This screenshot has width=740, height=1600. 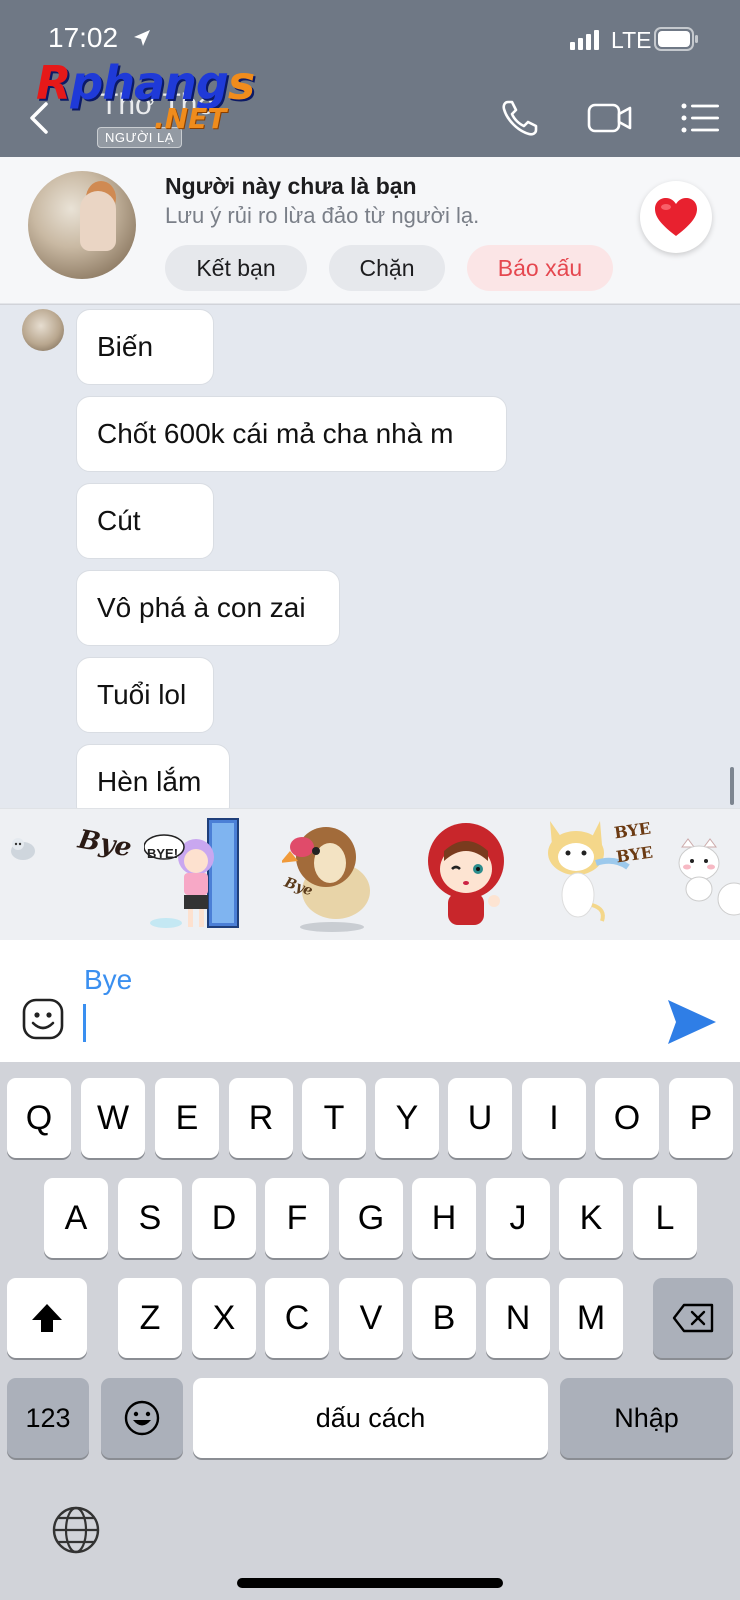 What do you see at coordinates (334, 1118) in the screenshot?
I see `key-t: T` at bounding box center [334, 1118].